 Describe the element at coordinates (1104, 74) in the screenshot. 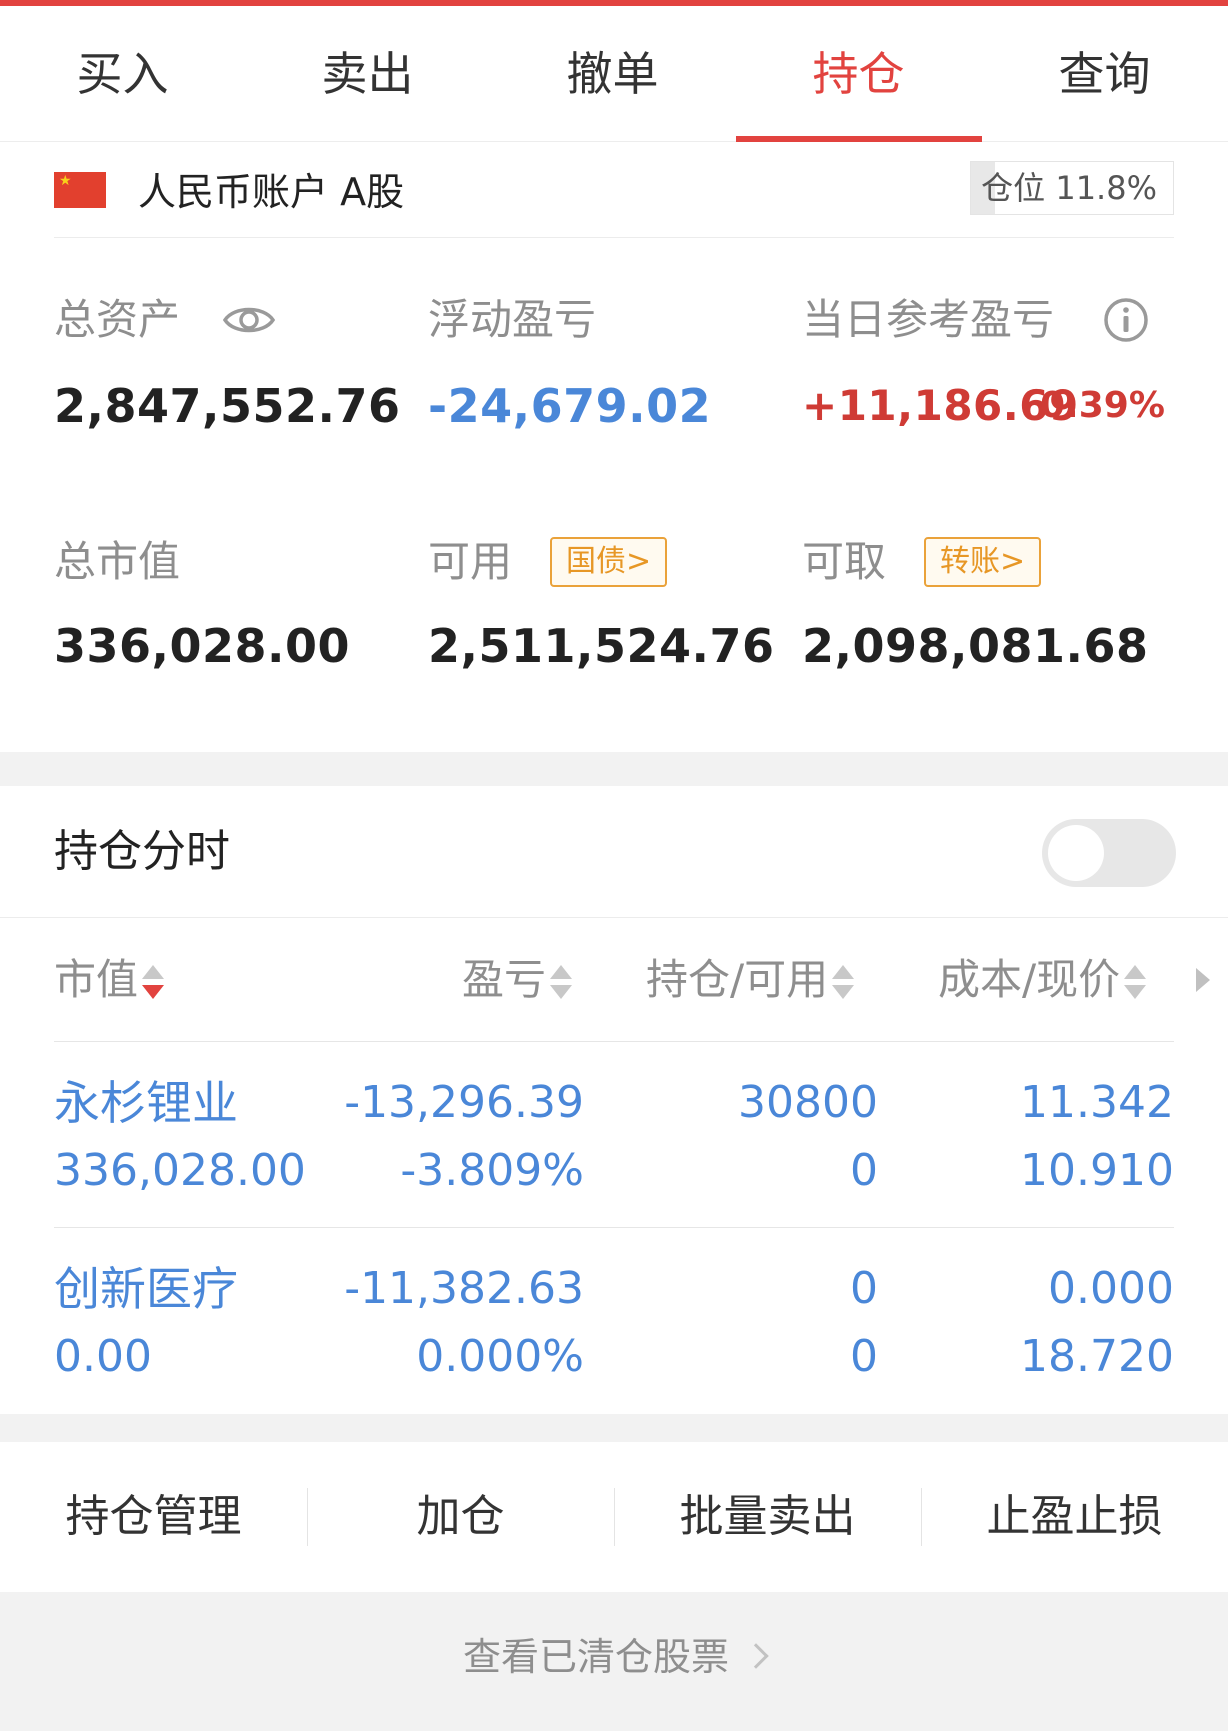

I see `tab-query: 查询` at that location.